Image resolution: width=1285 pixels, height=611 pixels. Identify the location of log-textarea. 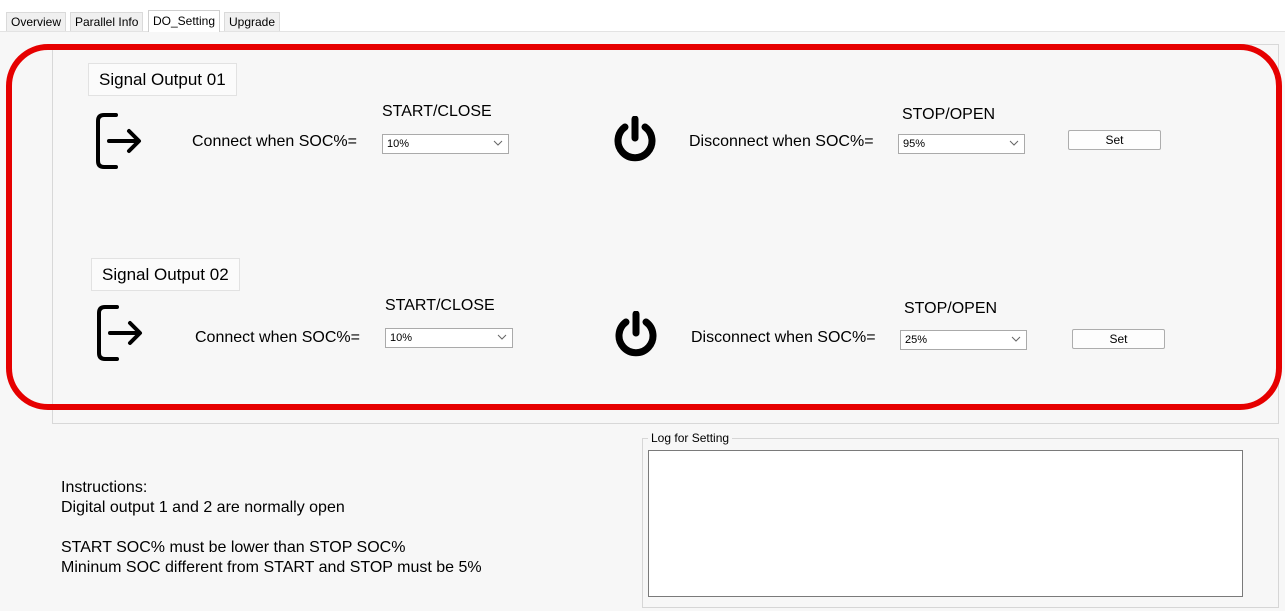
(945, 523).